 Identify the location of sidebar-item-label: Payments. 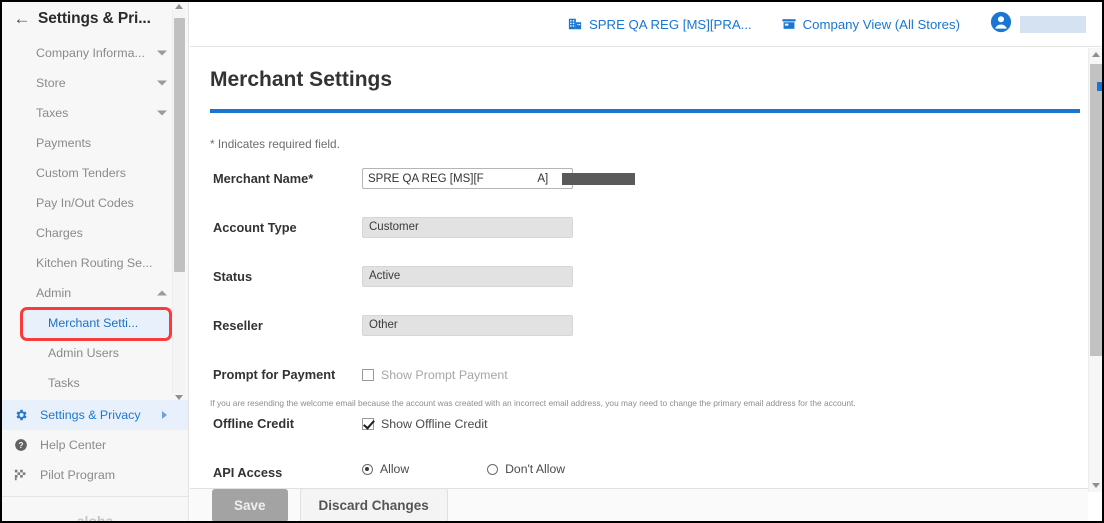
(64, 143).